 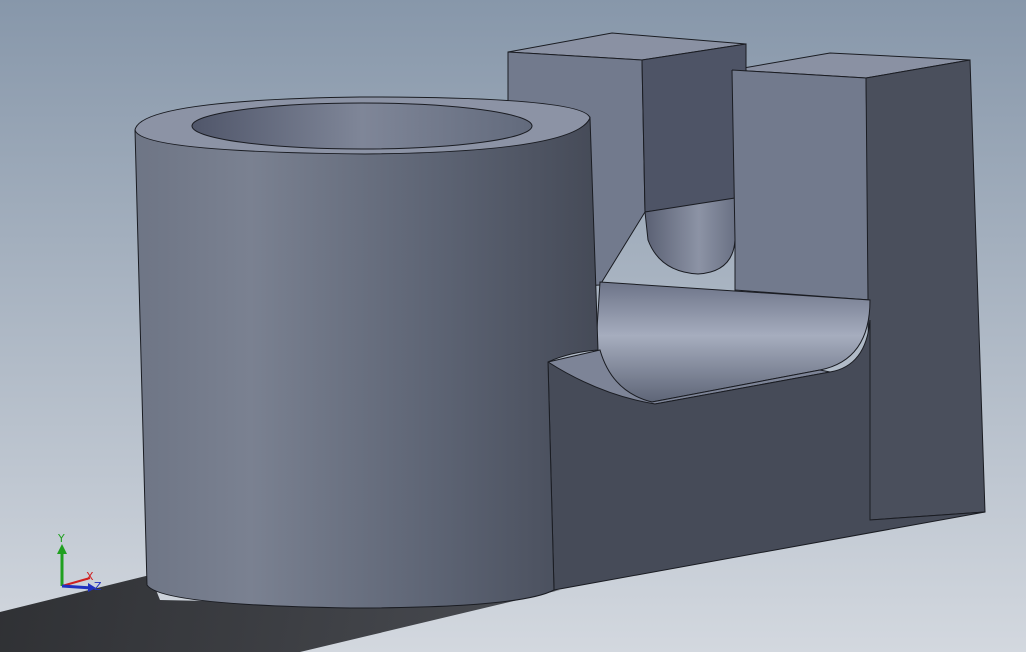 What do you see at coordinates (362, 126) in the screenshot?
I see `cylinder-bore` at bounding box center [362, 126].